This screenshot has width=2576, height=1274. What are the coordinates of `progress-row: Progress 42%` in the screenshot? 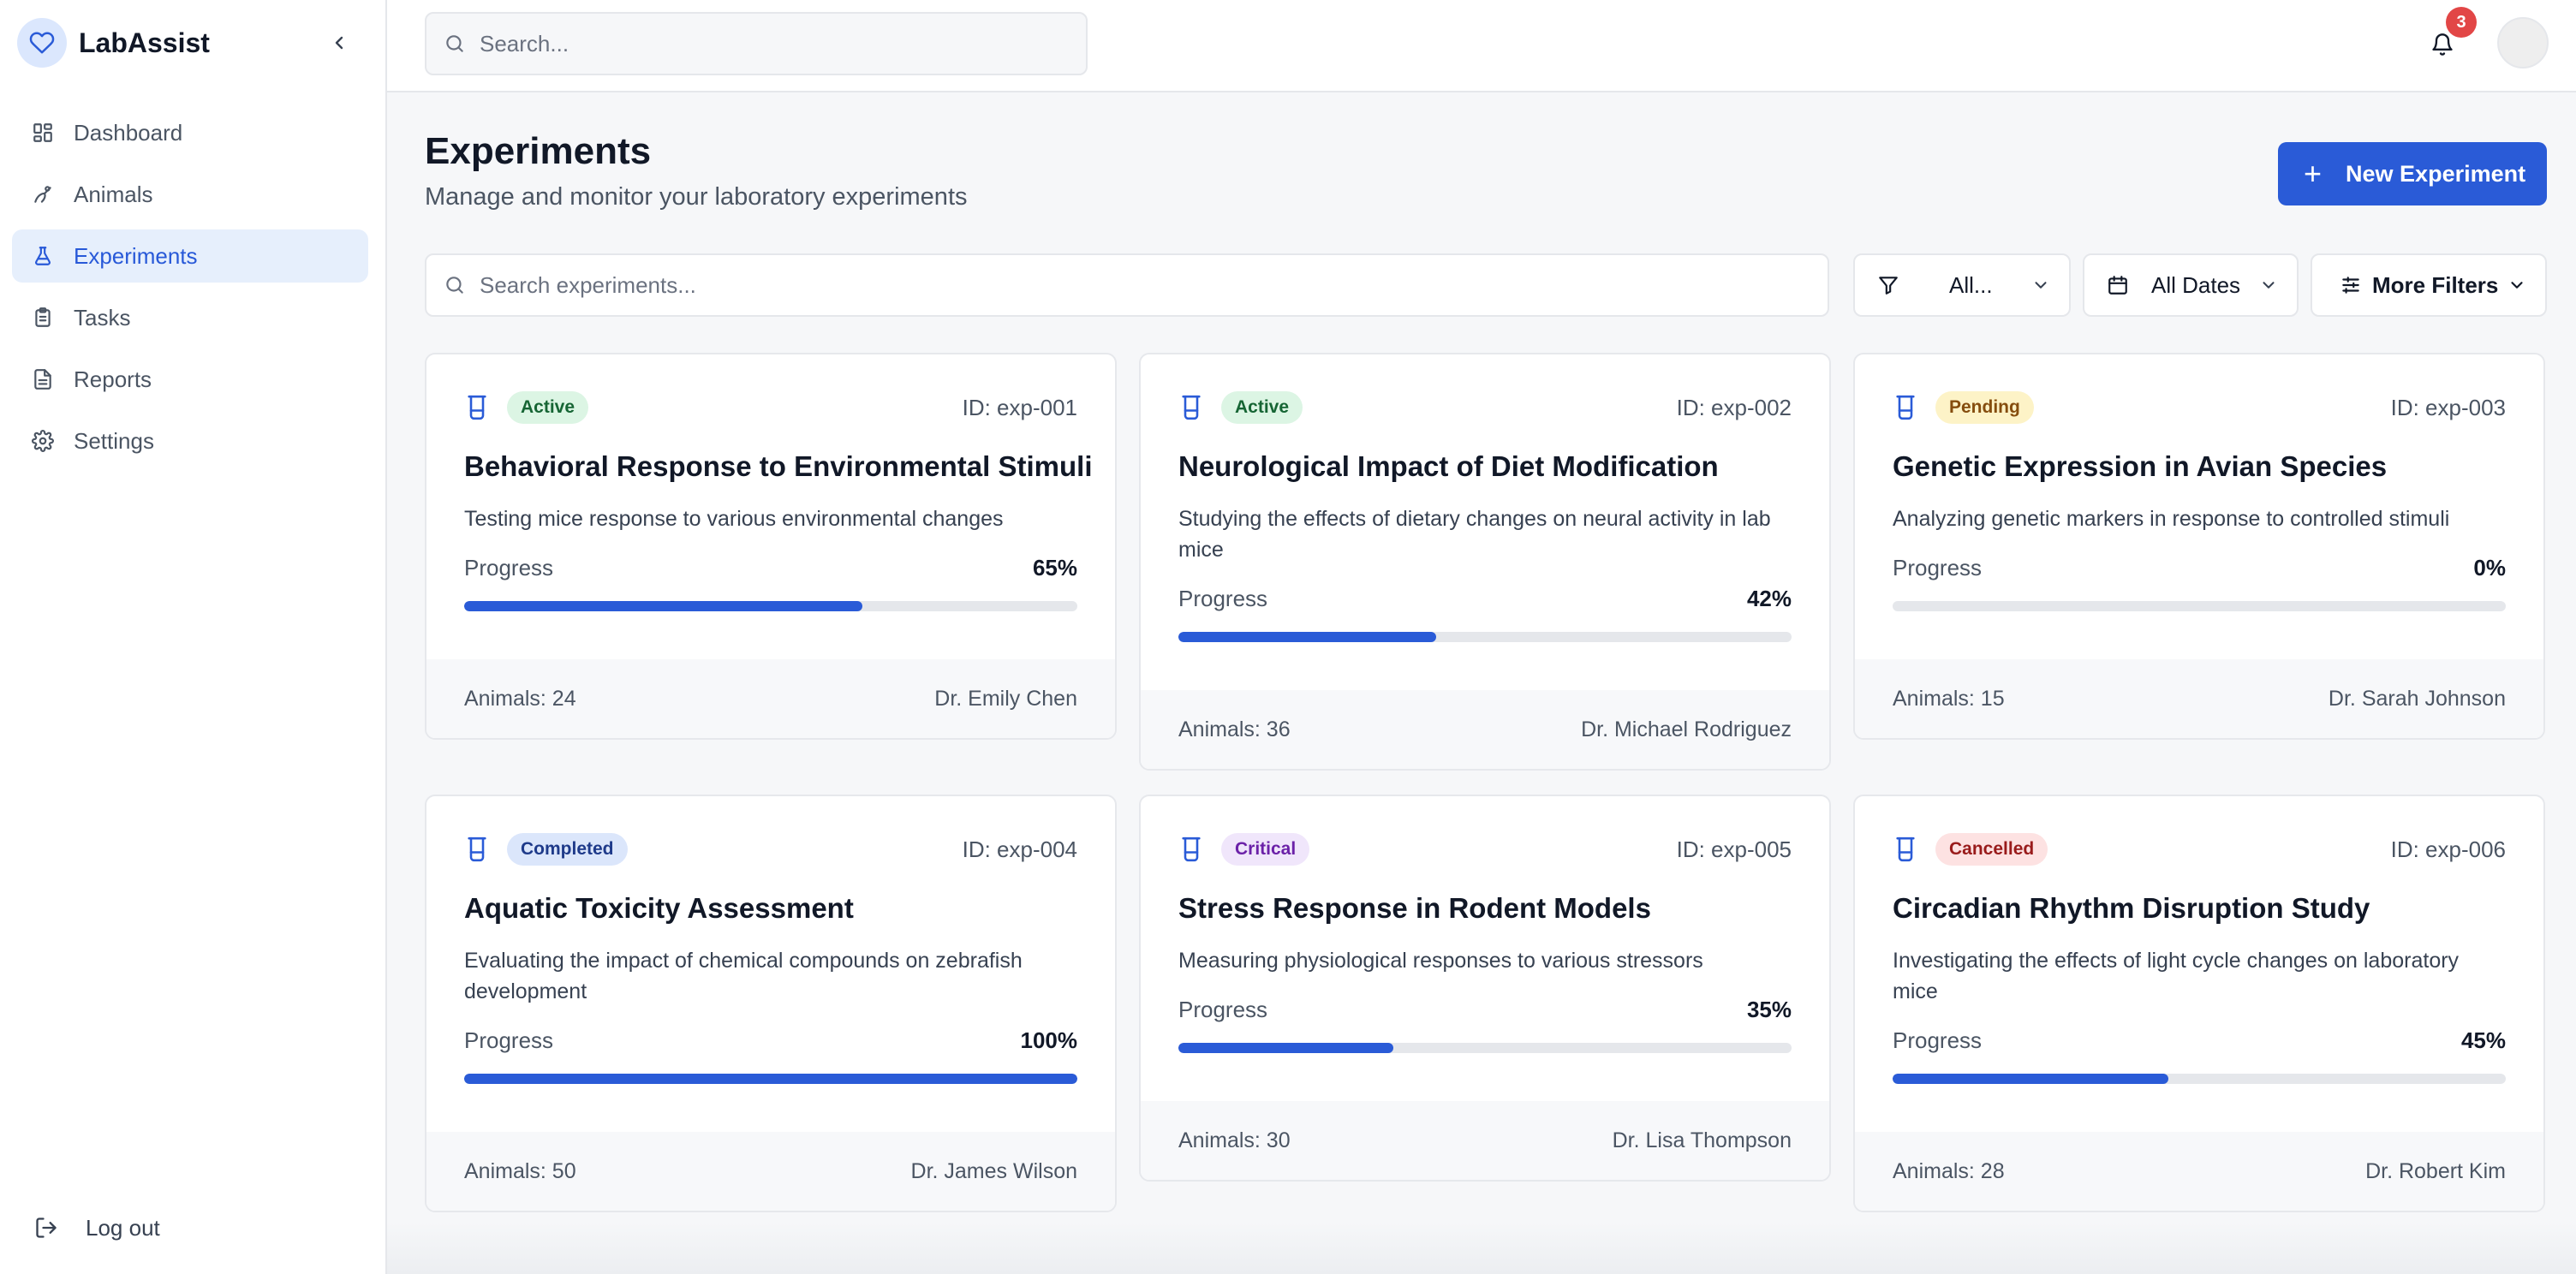 It's located at (1485, 599).